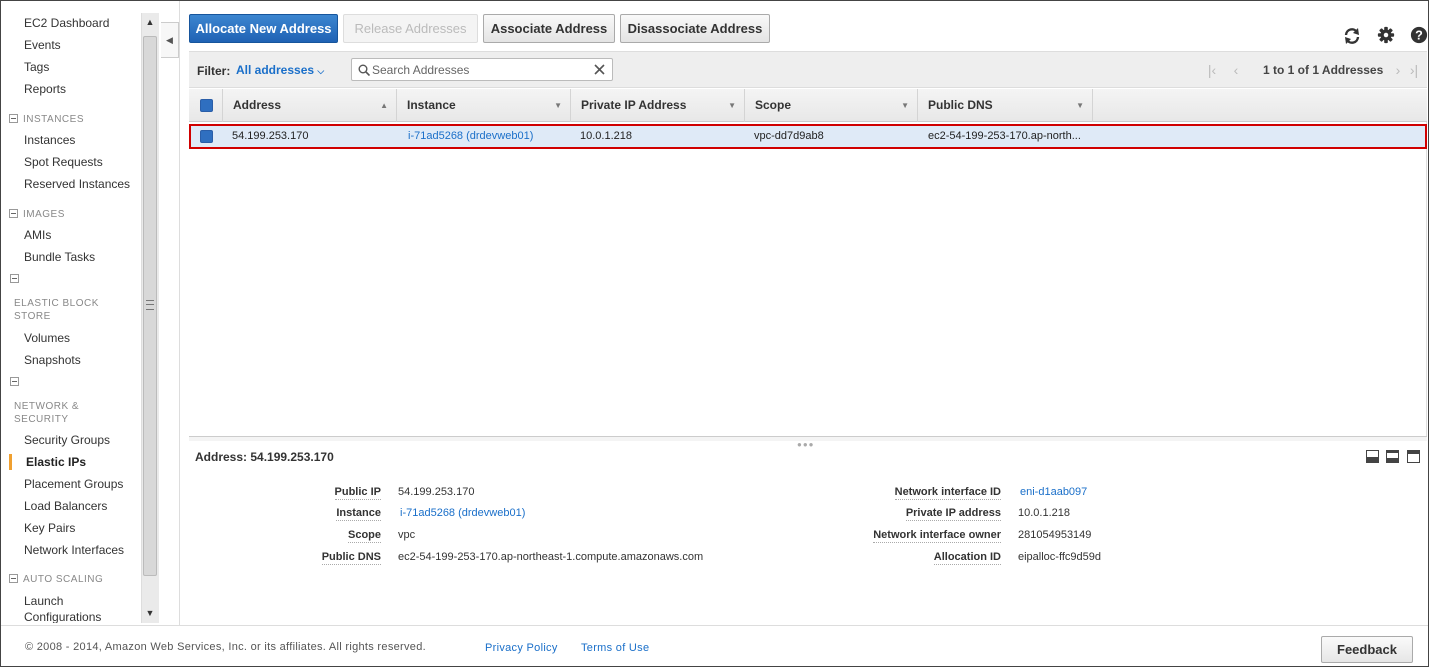 This screenshot has height=667, width=1429. What do you see at coordinates (150, 22) in the screenshot?
I see `scroll-up-icon: ▲` at bounding box center [150, 22].